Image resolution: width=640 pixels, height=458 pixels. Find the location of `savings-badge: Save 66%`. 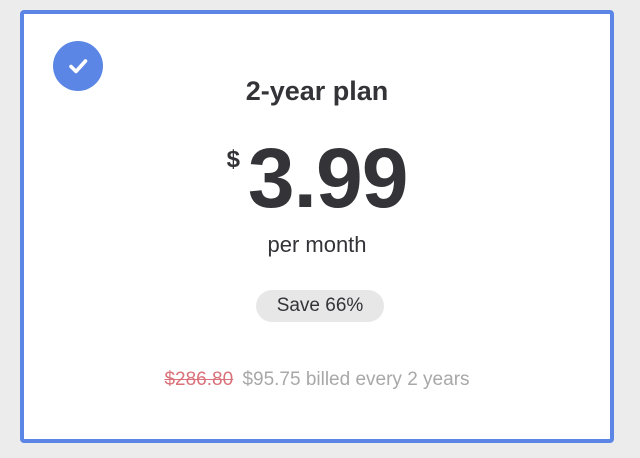

savings-badge: Save 66% is located at coordinates (320, 306).